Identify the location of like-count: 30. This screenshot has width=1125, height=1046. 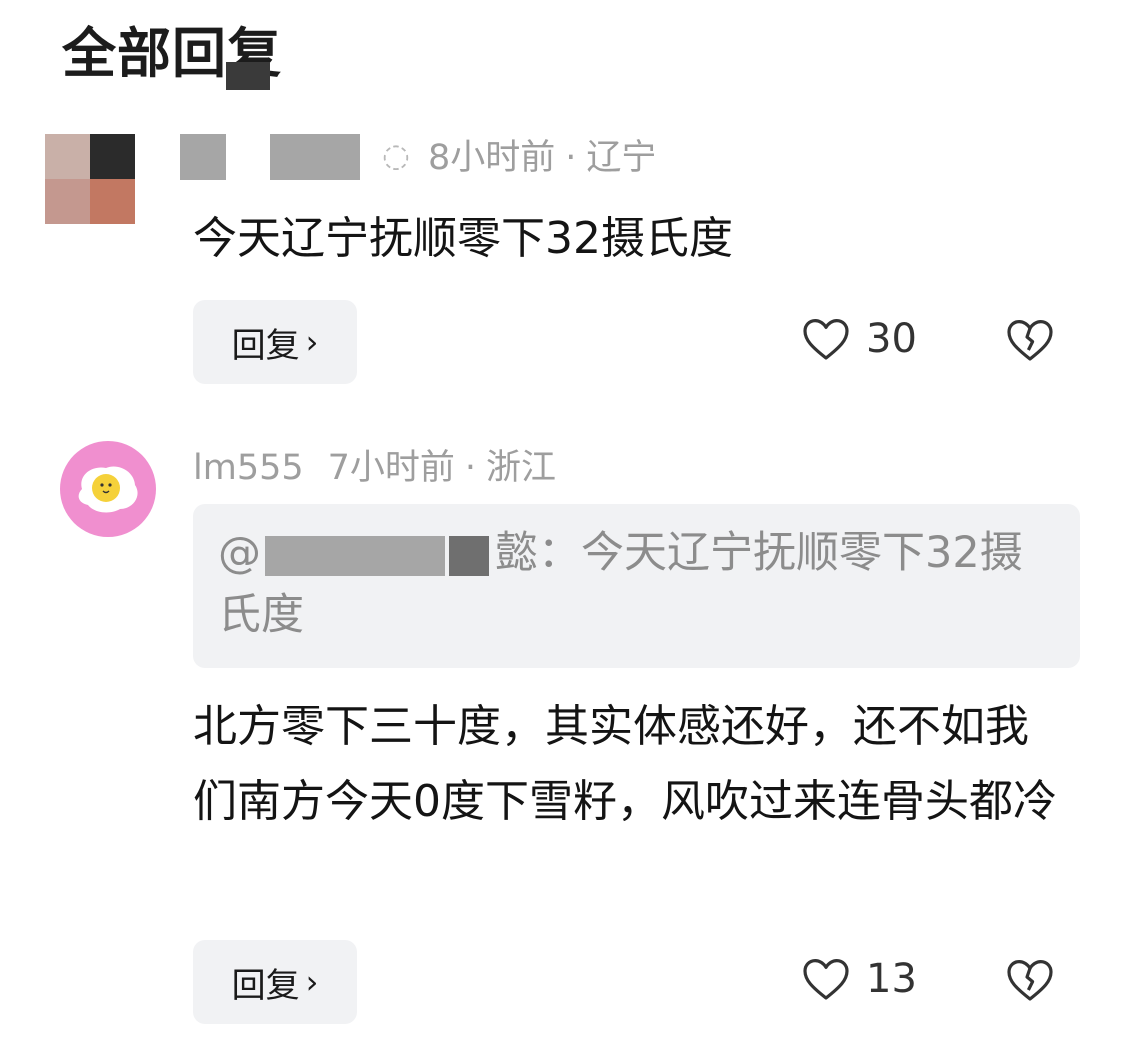
(891, 339).